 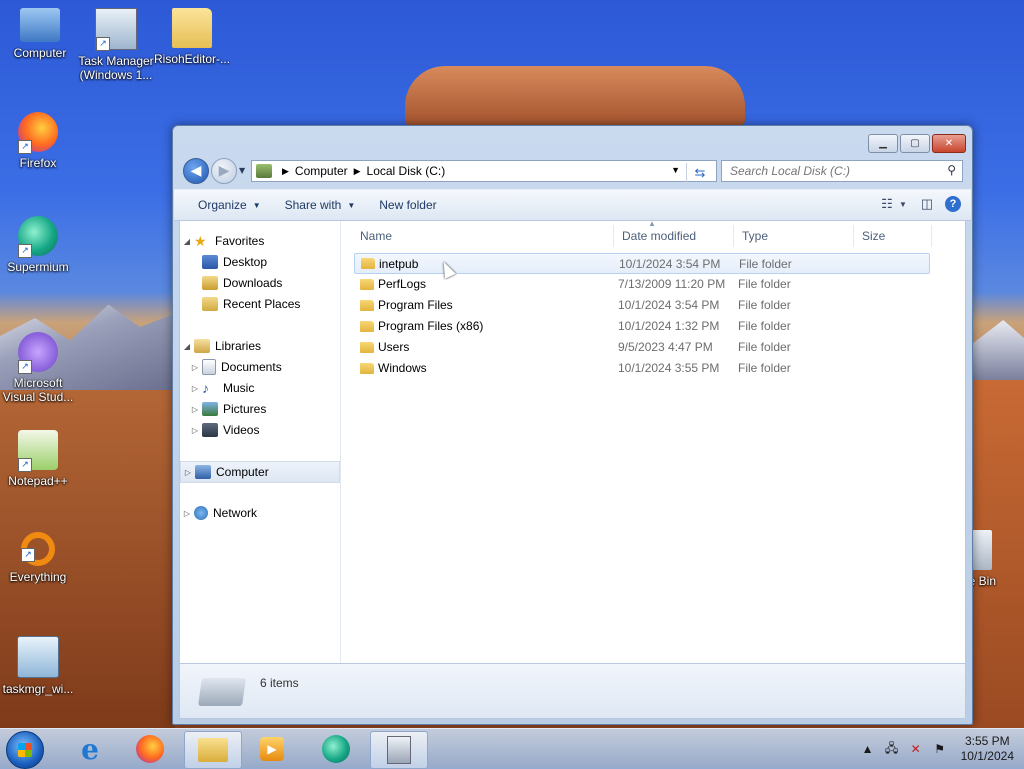 What do you see at coordinates (38, 481) in the screenshot?
I see `desktop-icon-label: Notepad++` at bounding box center [38, 481].